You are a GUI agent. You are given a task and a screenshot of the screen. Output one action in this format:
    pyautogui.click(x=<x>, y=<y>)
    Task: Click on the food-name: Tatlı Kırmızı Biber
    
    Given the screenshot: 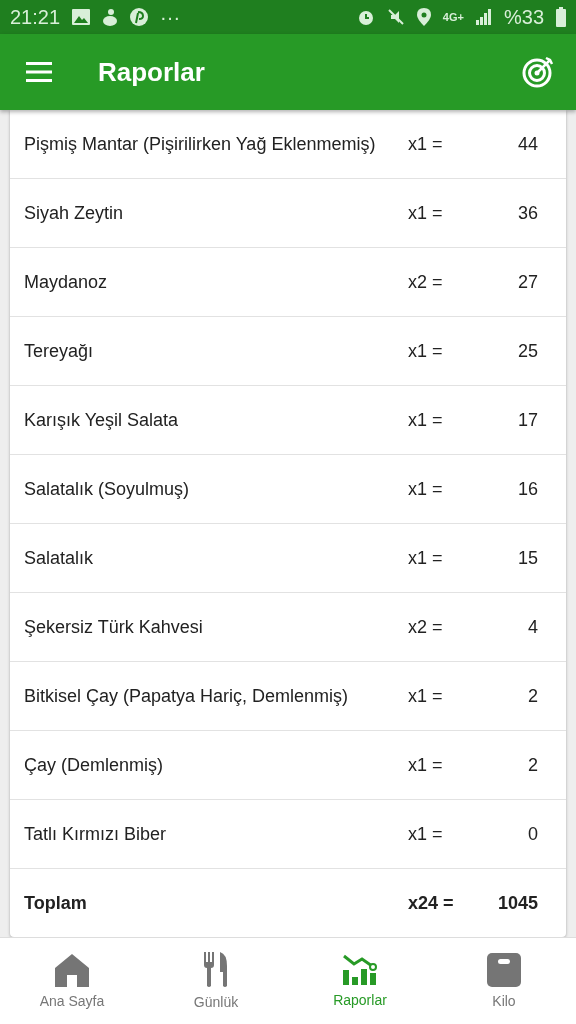 What is the action you would take?
    pyautogui.click(x=96, y=834)
    